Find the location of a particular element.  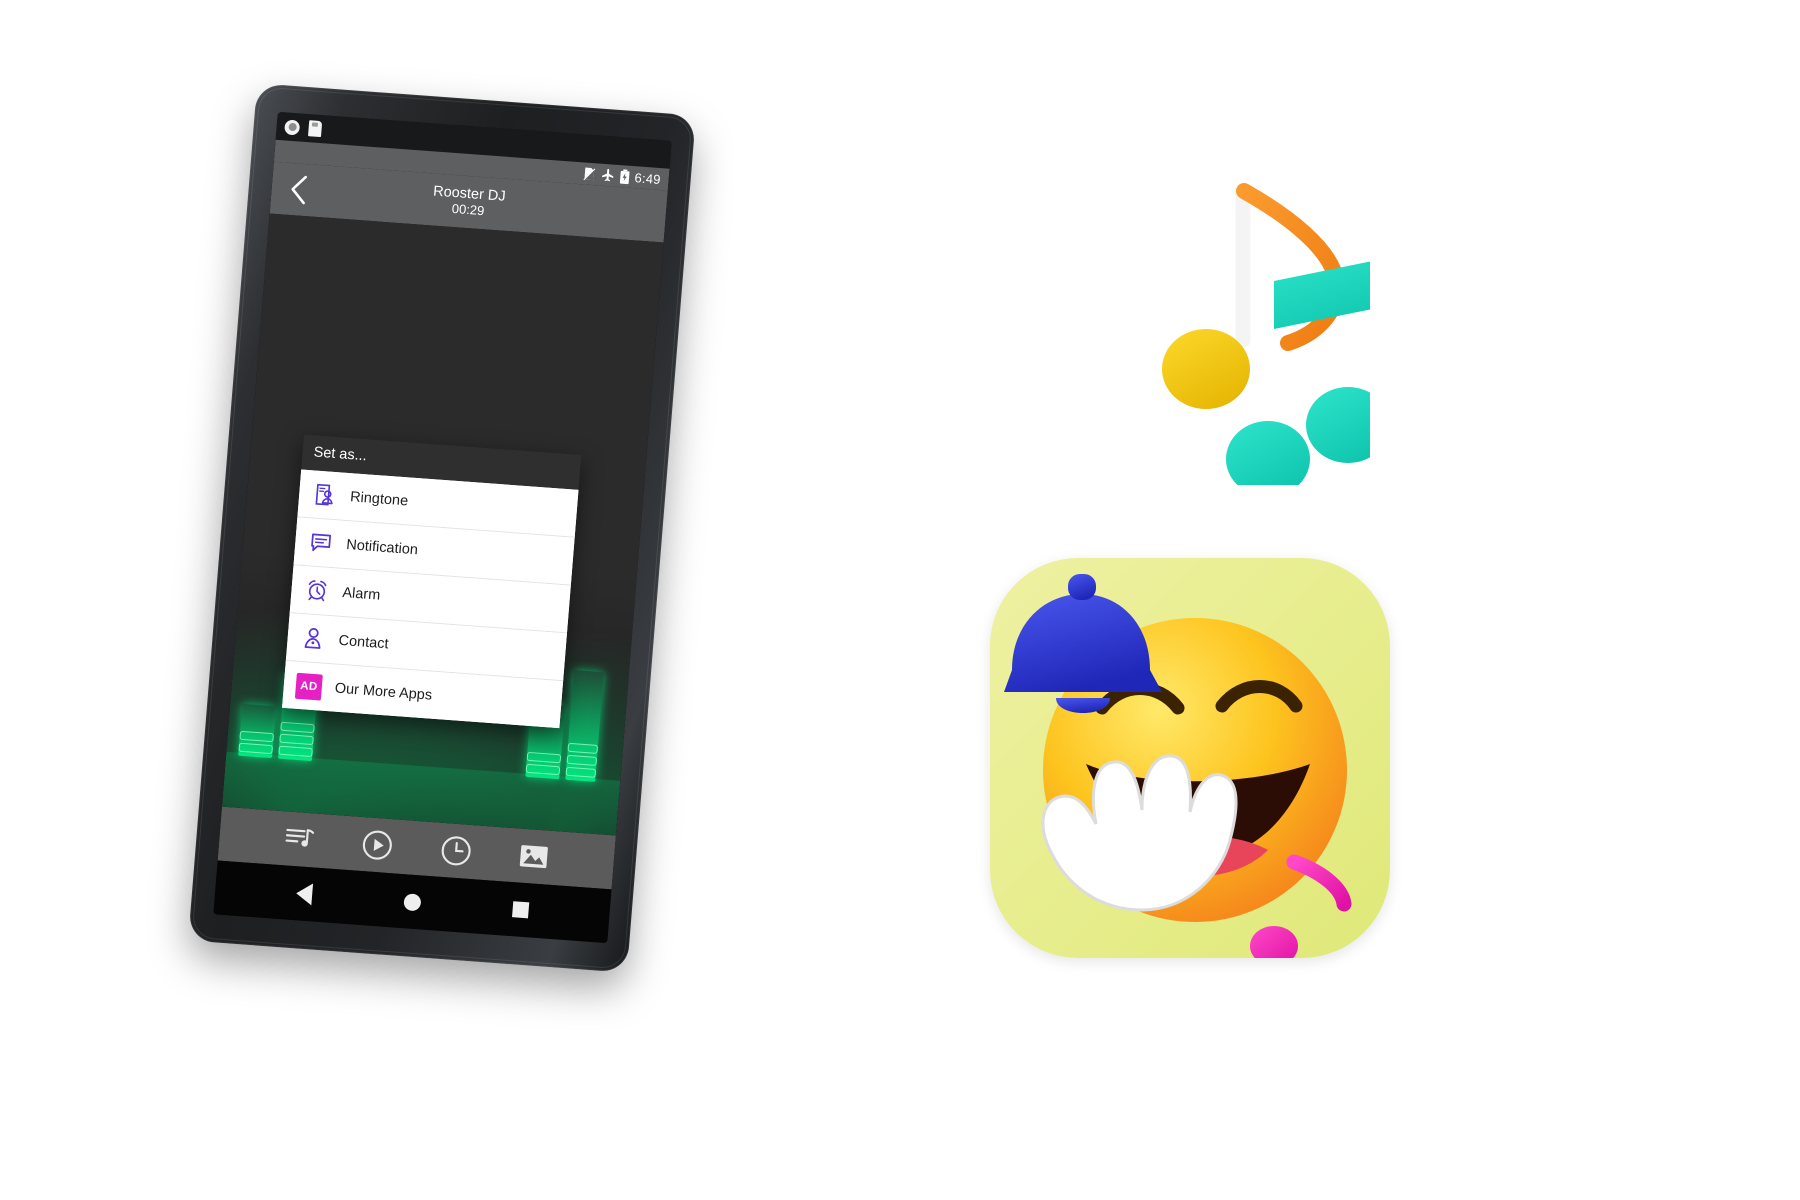

android-back-button is located at coordinates (303, 893).